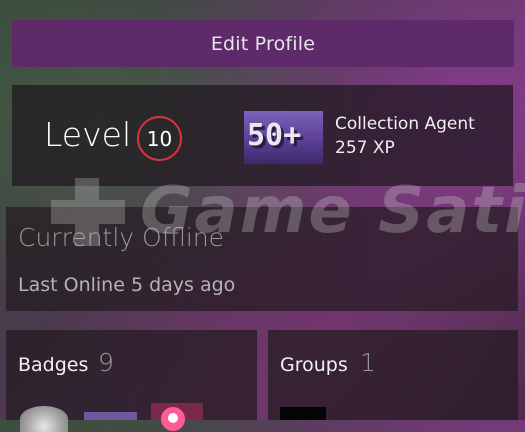 Image resolution: width=525 pixels, height=432 pixels. Describe the element at coordinates (393, 375) in the screenshot. I see `groups-panel: Groups 1` at that location.